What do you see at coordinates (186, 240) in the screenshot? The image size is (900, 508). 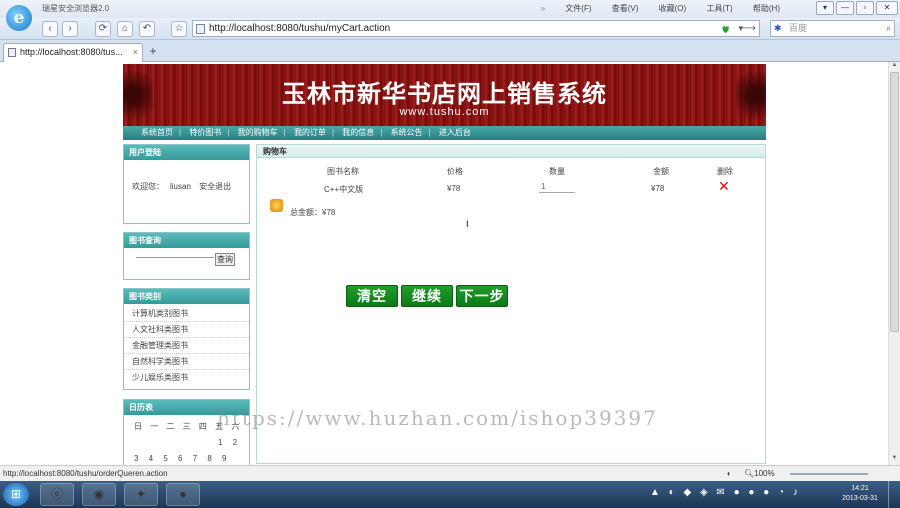 I see `search-header: 图书查询` at bounding box center [186, 240].